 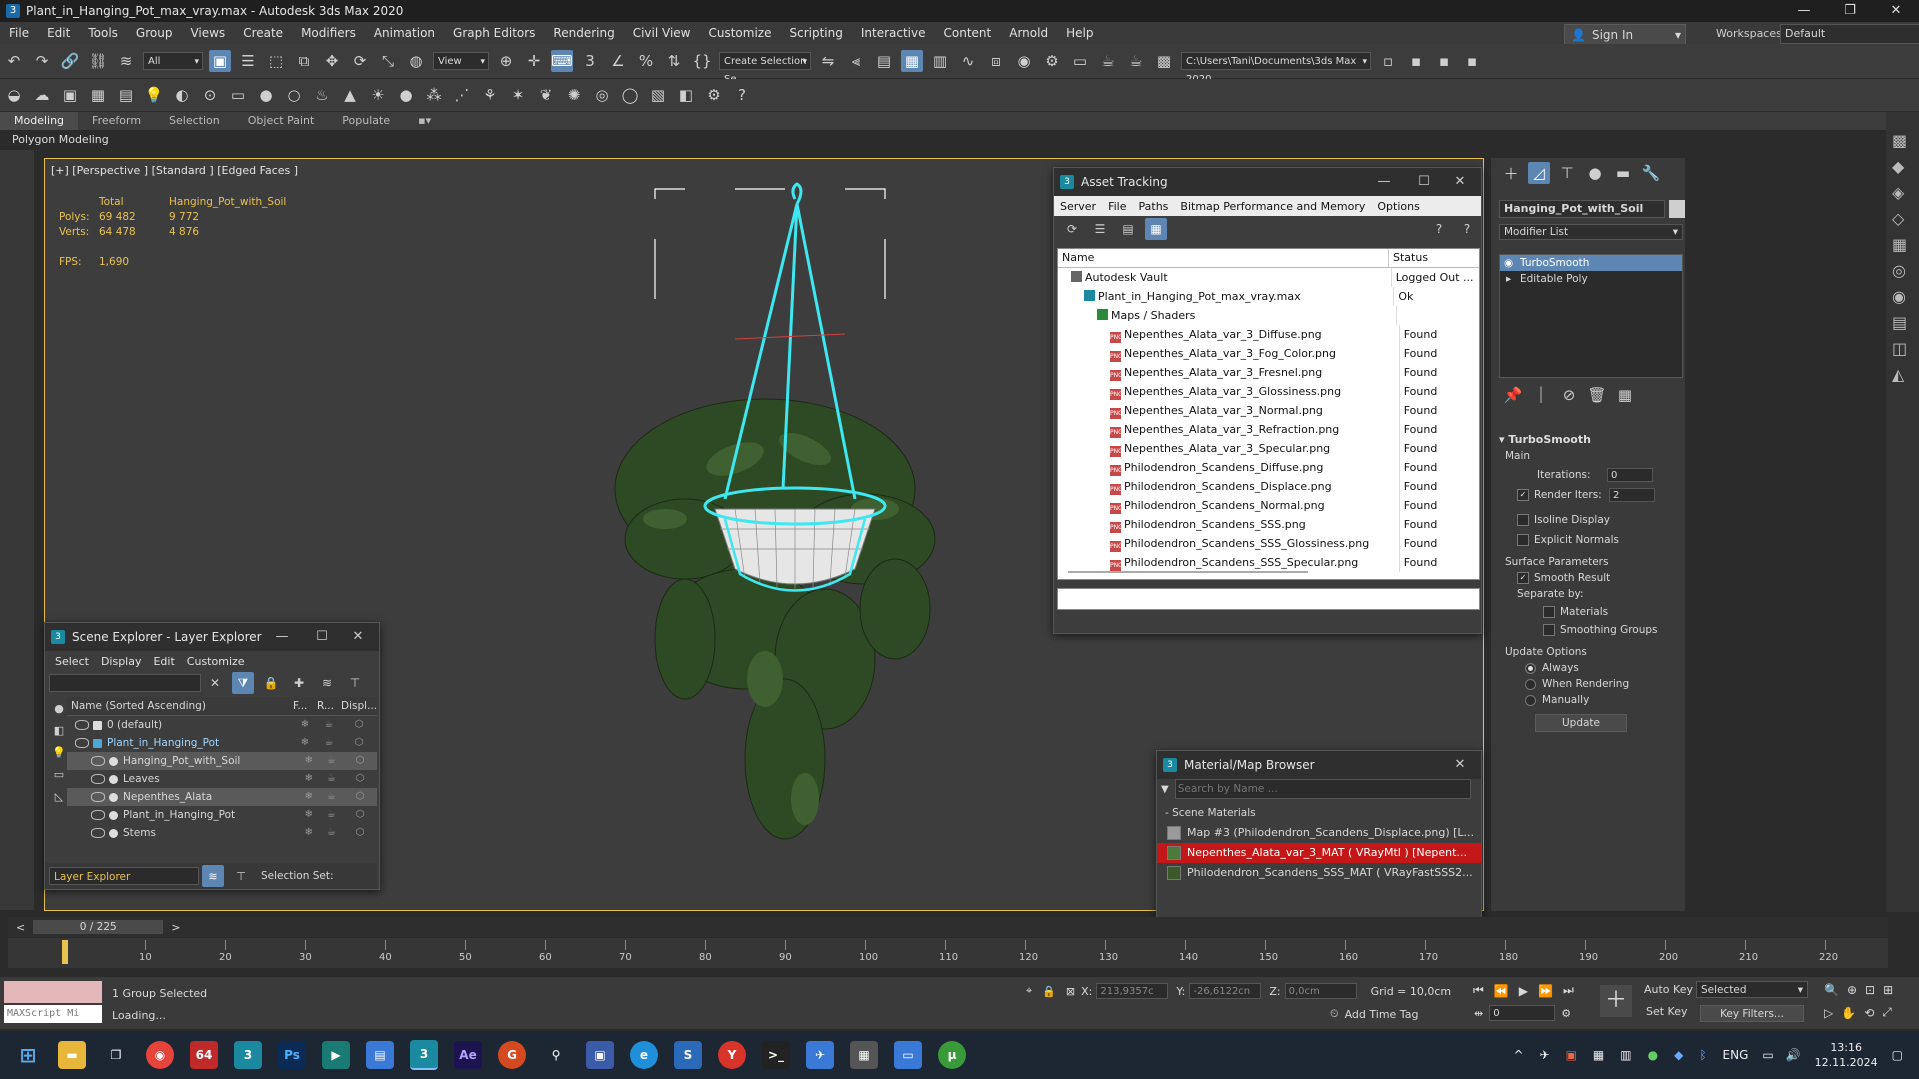 I want to click on zoom-extents-all-icon: ⊞, so click(x=1888, y=990).